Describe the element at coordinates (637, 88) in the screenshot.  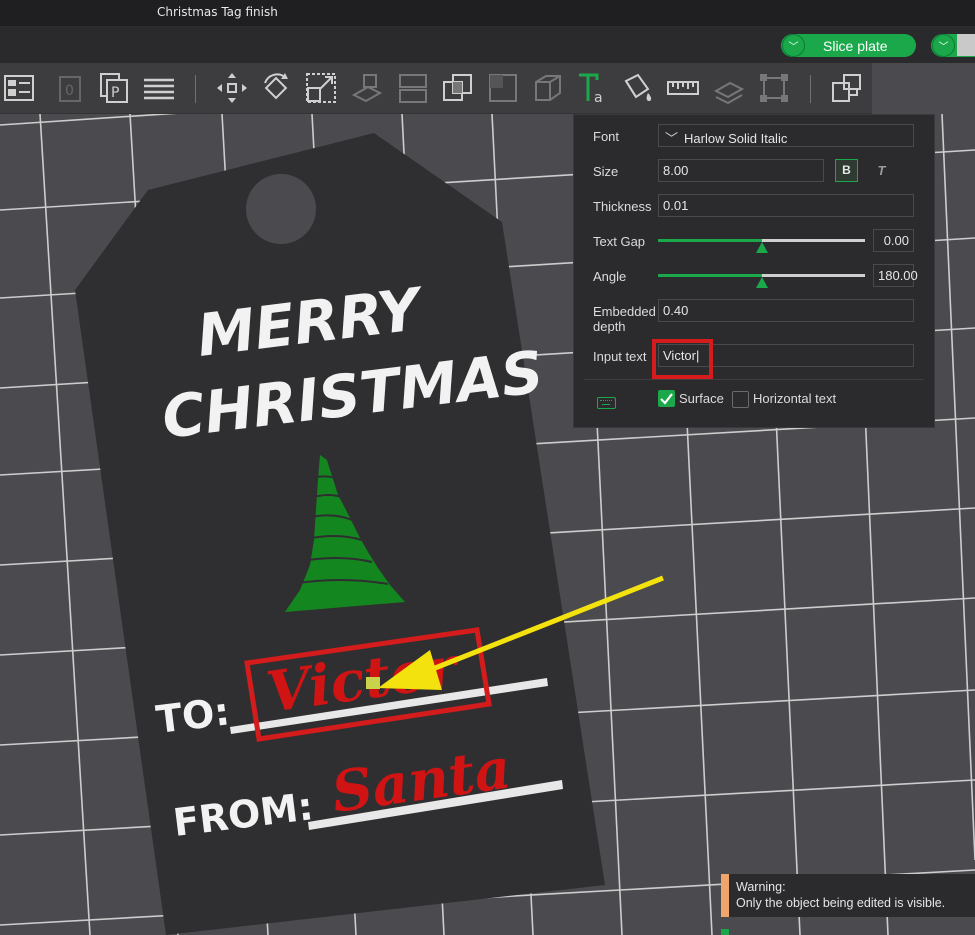
I see `paint-icon` at that location.